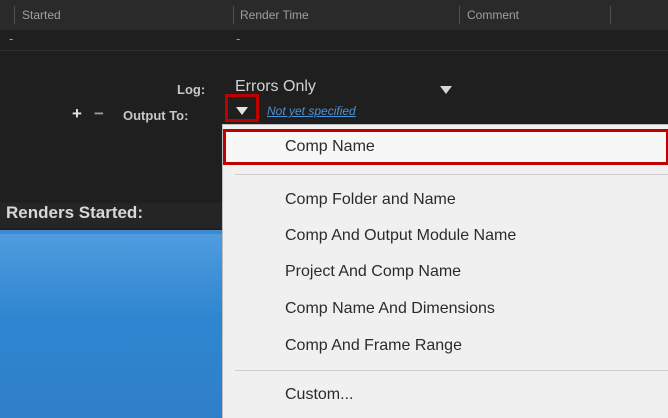 The height and width of the screenshot is (418, 668). What do you see at coordinates (11, 38) in the screenshot?
I see `started-value: -` at bounding box center [11, 38].